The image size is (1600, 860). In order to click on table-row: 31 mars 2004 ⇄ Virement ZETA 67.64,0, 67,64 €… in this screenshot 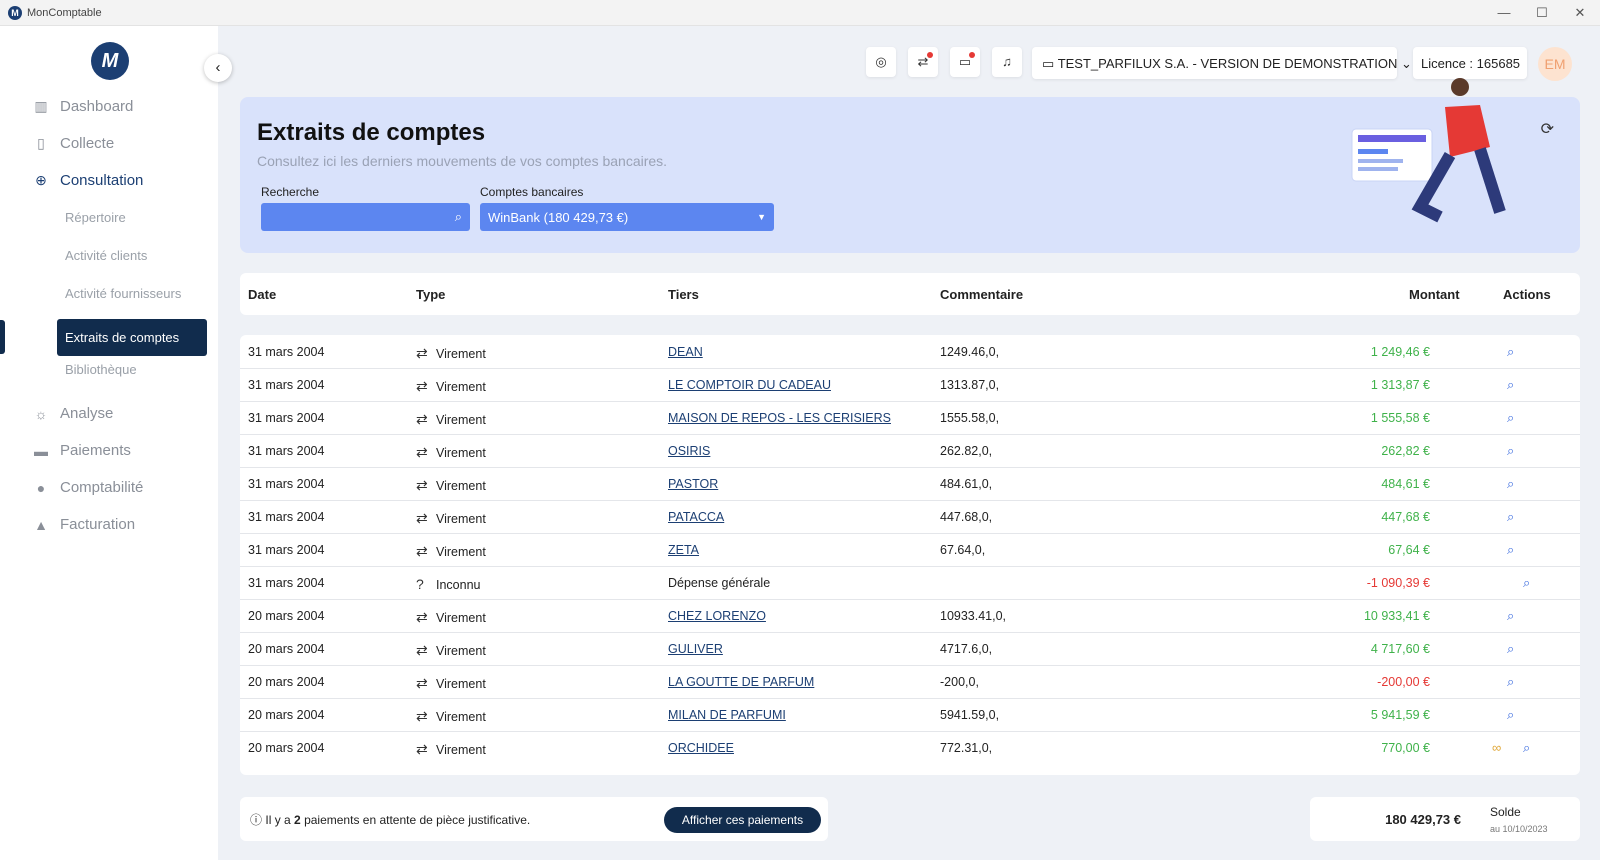, I will do `click(910, 550)`.